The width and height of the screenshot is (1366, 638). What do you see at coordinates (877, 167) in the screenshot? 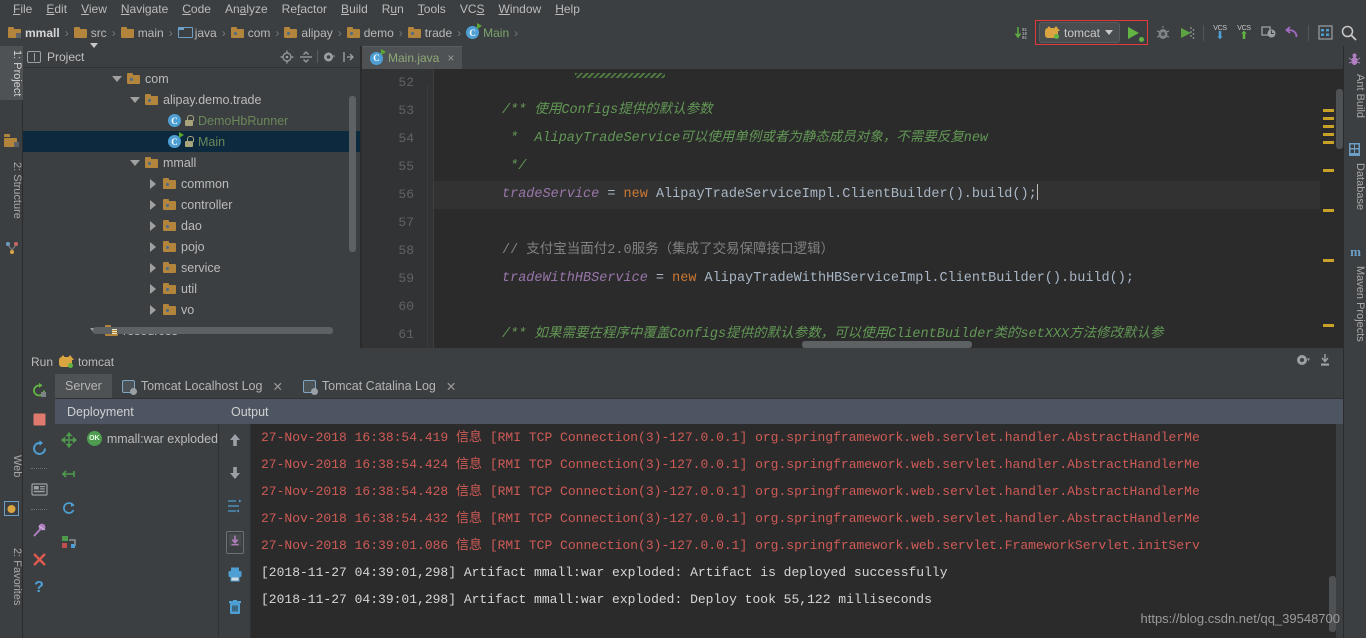
I see `code-line-55: */` at bounding box center [877, 167].